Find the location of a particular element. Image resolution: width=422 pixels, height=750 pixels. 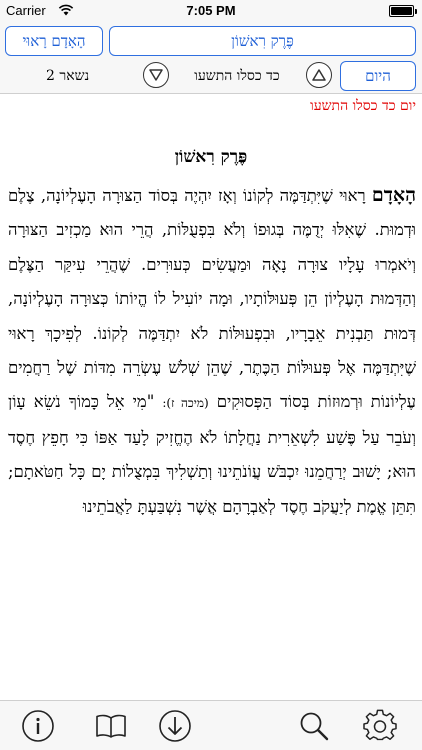

battery-icon is located at coordinates (403, 11).